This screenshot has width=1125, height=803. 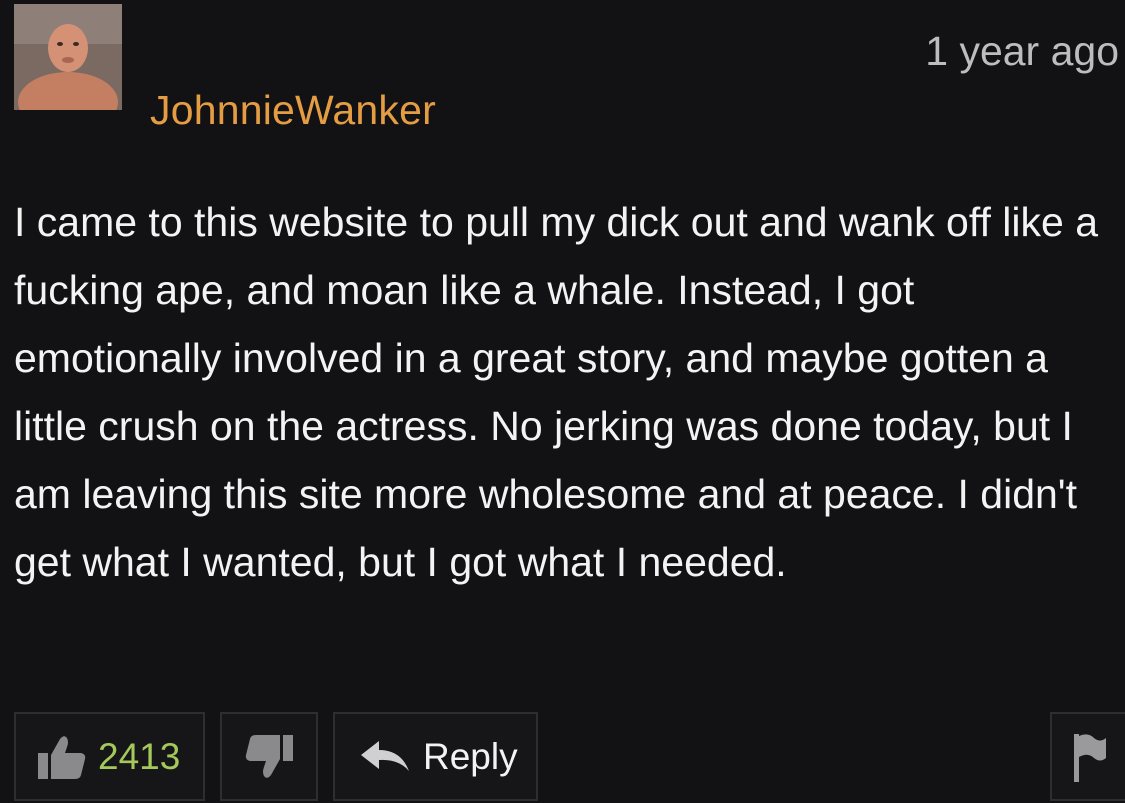 I want to click on comment-actions: 2413 Reply, so click(x=562, y=757).